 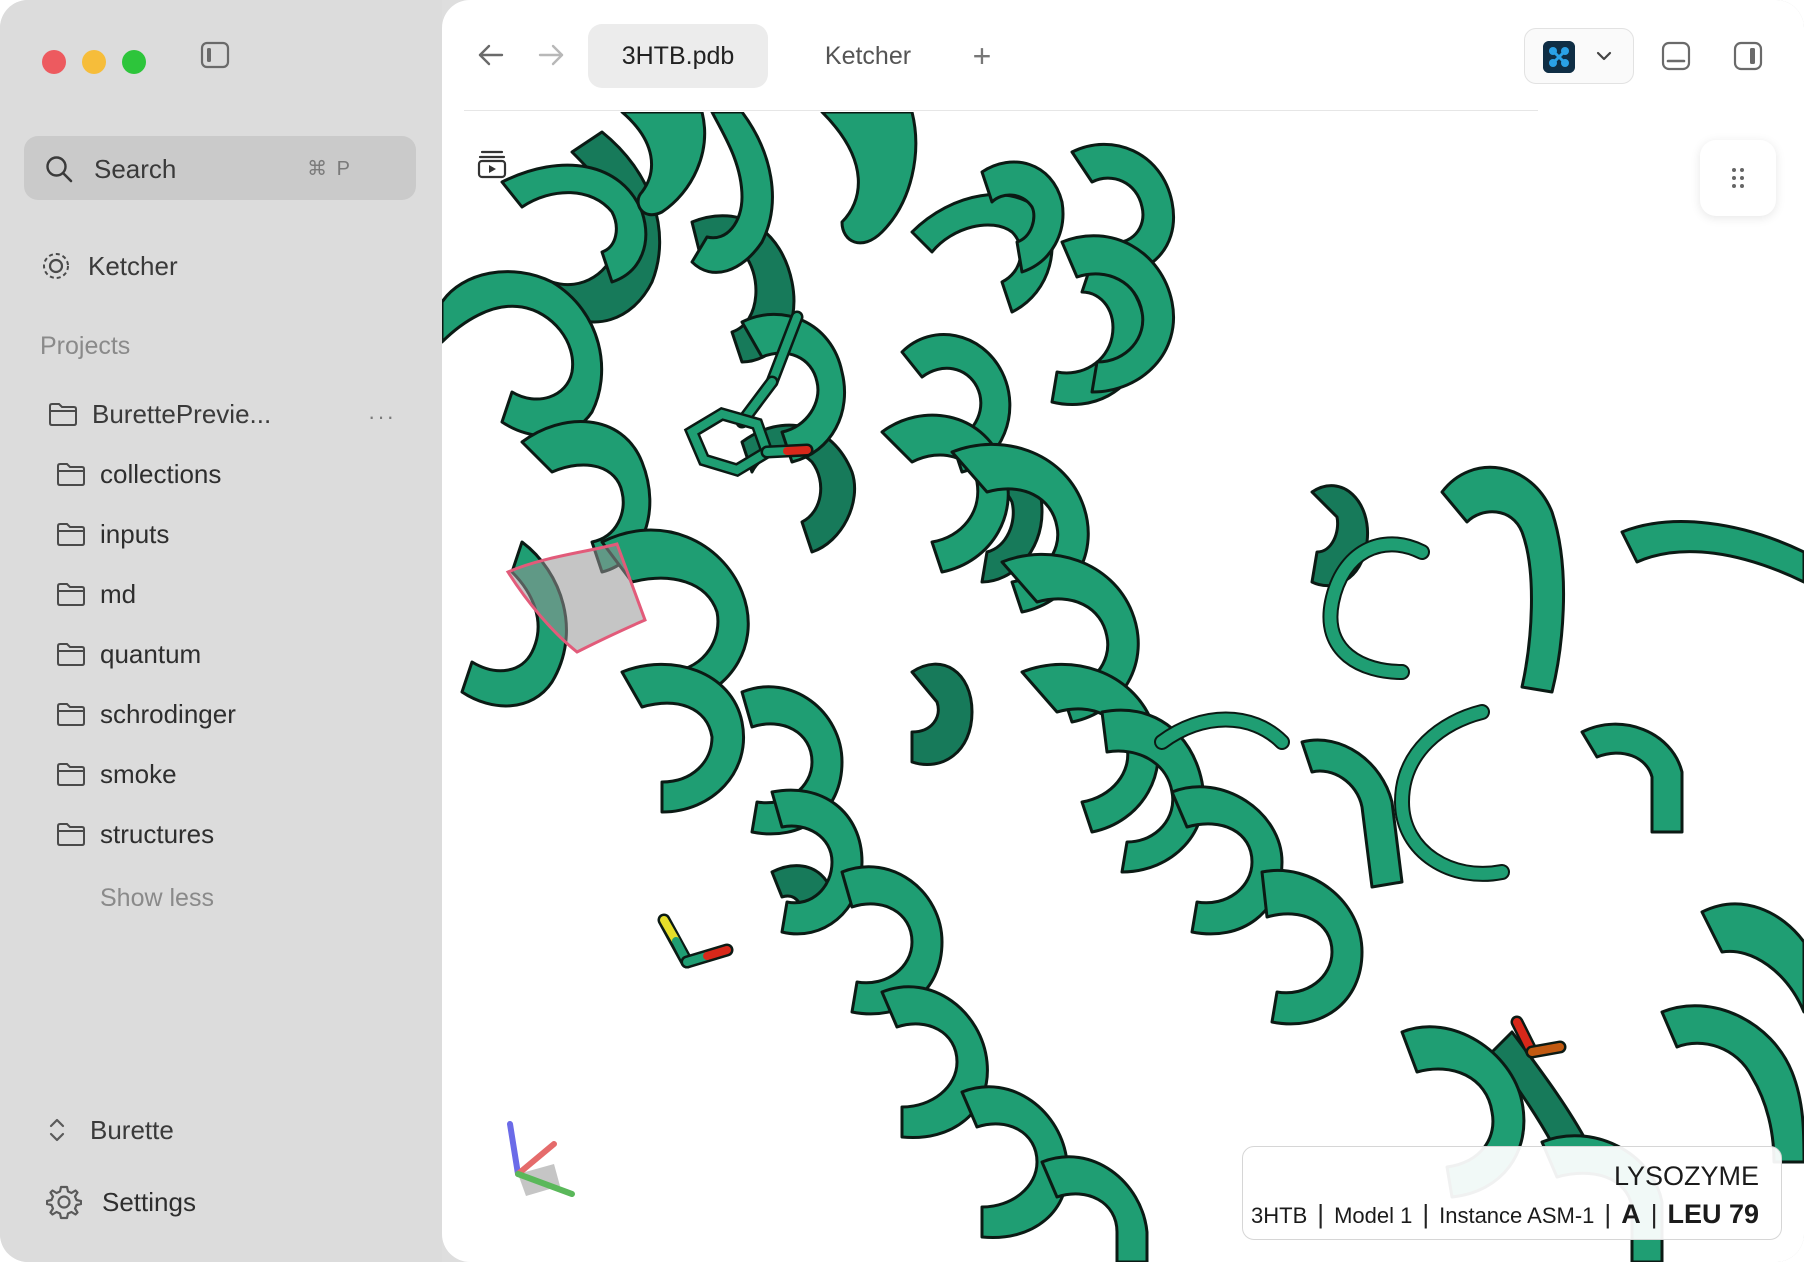 What do you see at coordinates (551, 55) in the screenshot?
I see `forward-arrow-icon` at bounding box center [551, 55].